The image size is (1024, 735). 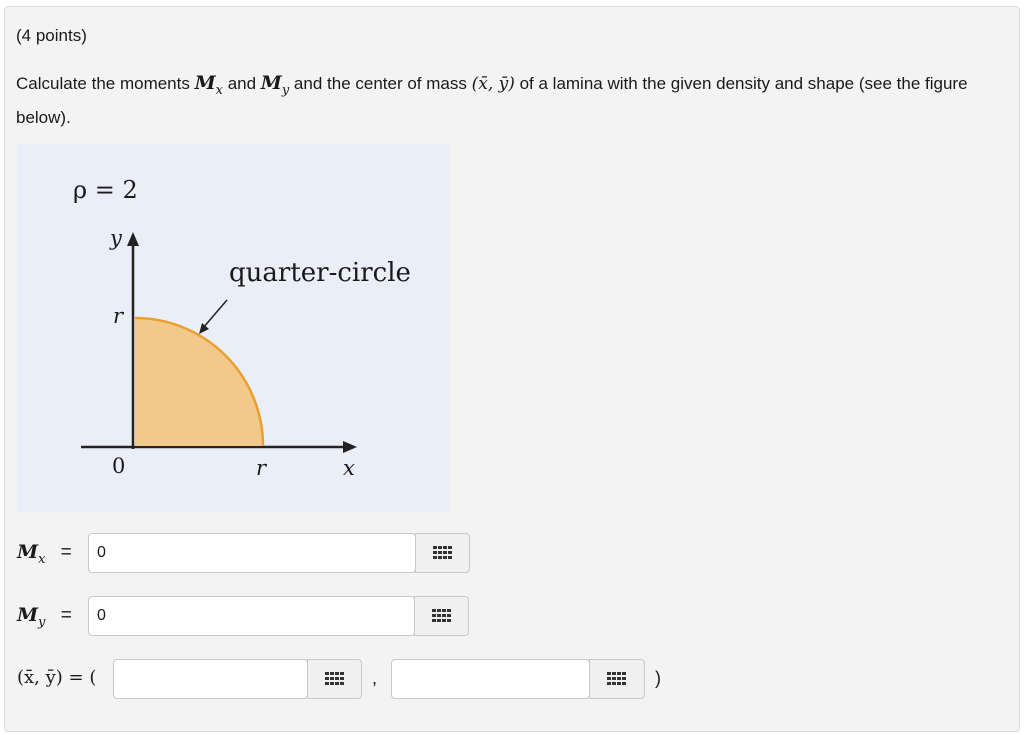 I want to click on mx-grid-button, so click(x=442, y=553).